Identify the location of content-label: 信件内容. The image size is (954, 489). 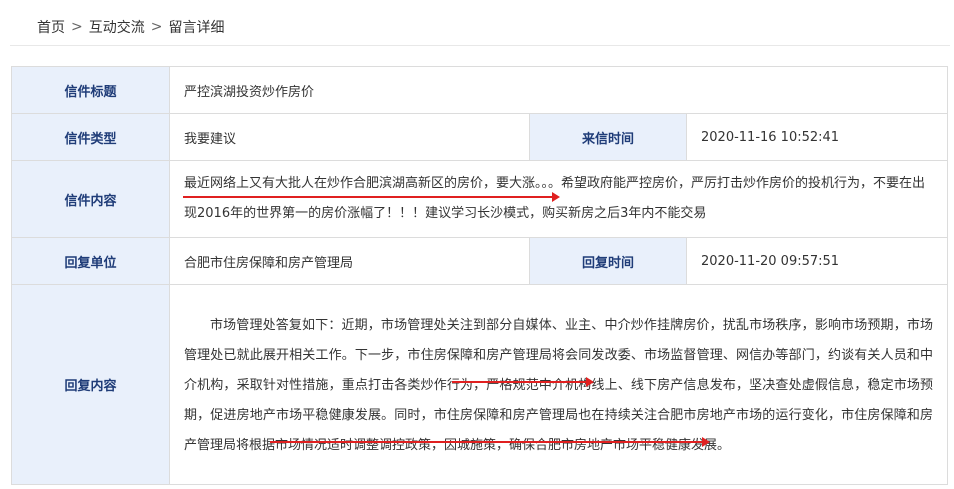
(90, 199).